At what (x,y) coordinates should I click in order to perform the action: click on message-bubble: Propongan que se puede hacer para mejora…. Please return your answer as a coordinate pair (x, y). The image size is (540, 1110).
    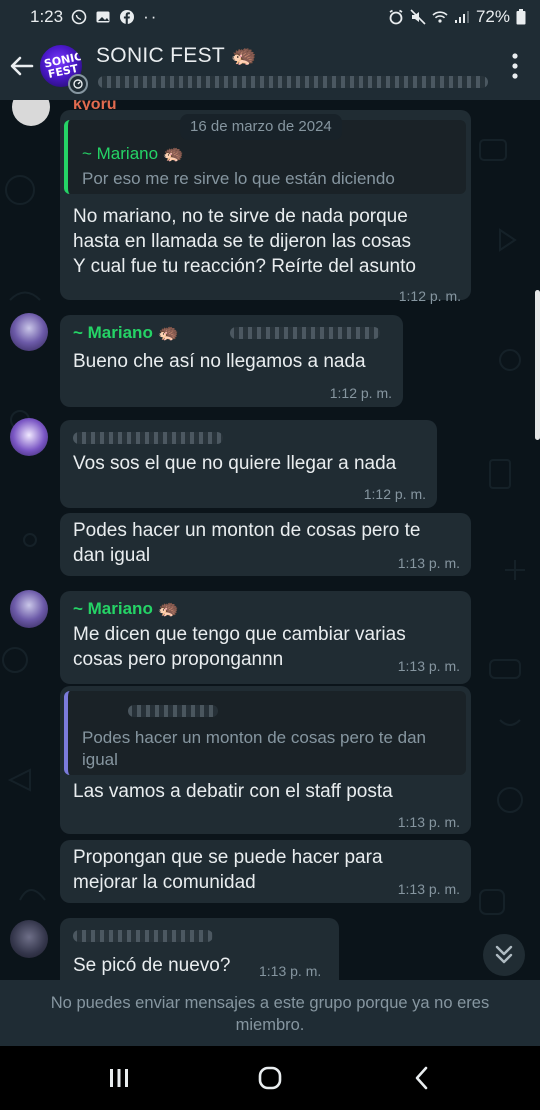
    Looking at the image, I should click on (265, 871).